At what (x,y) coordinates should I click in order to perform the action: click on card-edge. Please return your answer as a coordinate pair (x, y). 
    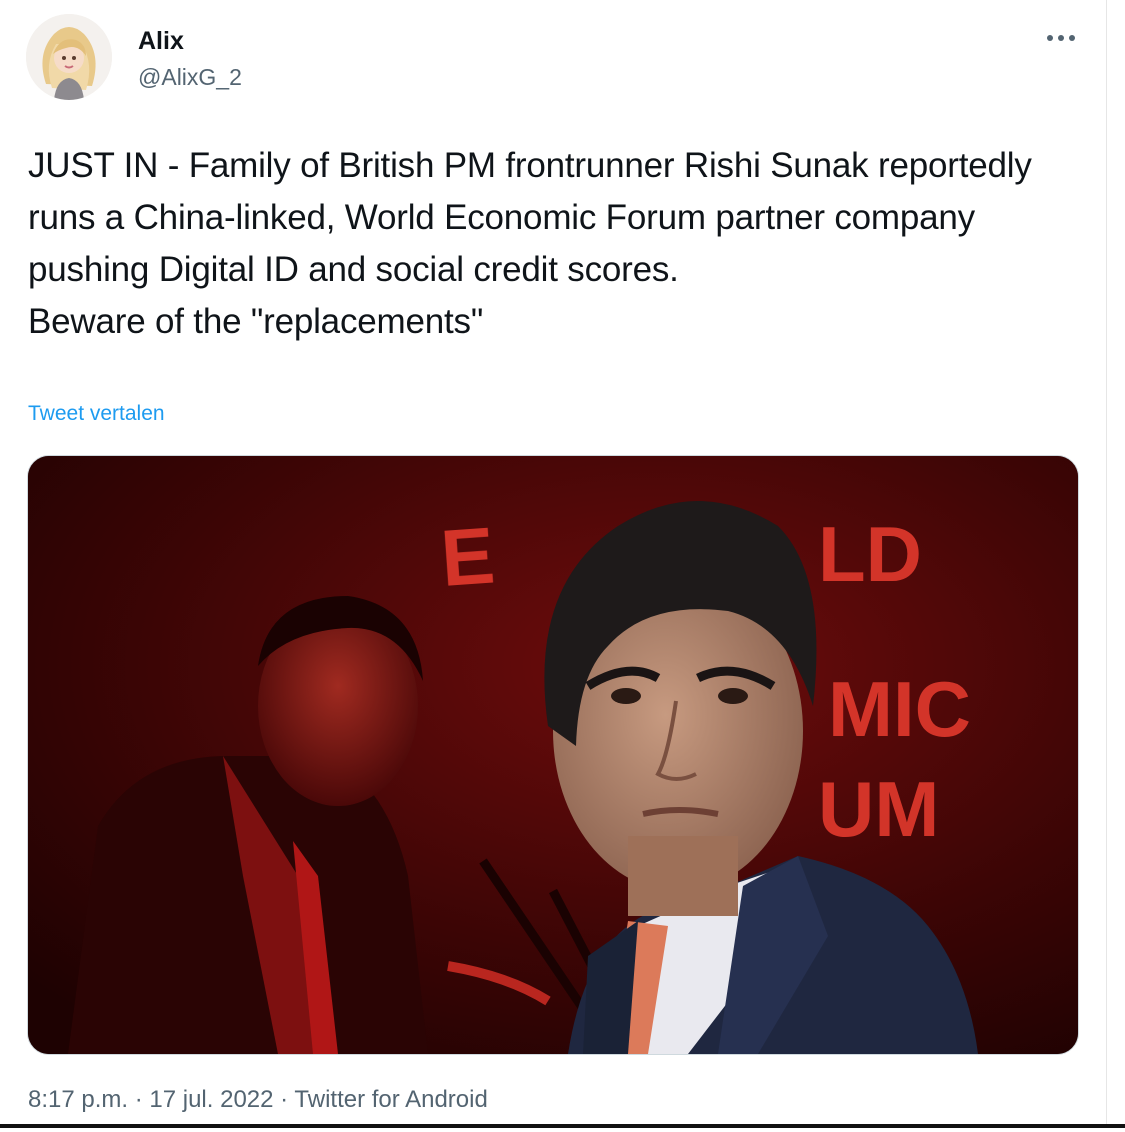
    Looking at the image, I should click on (1106, 562).